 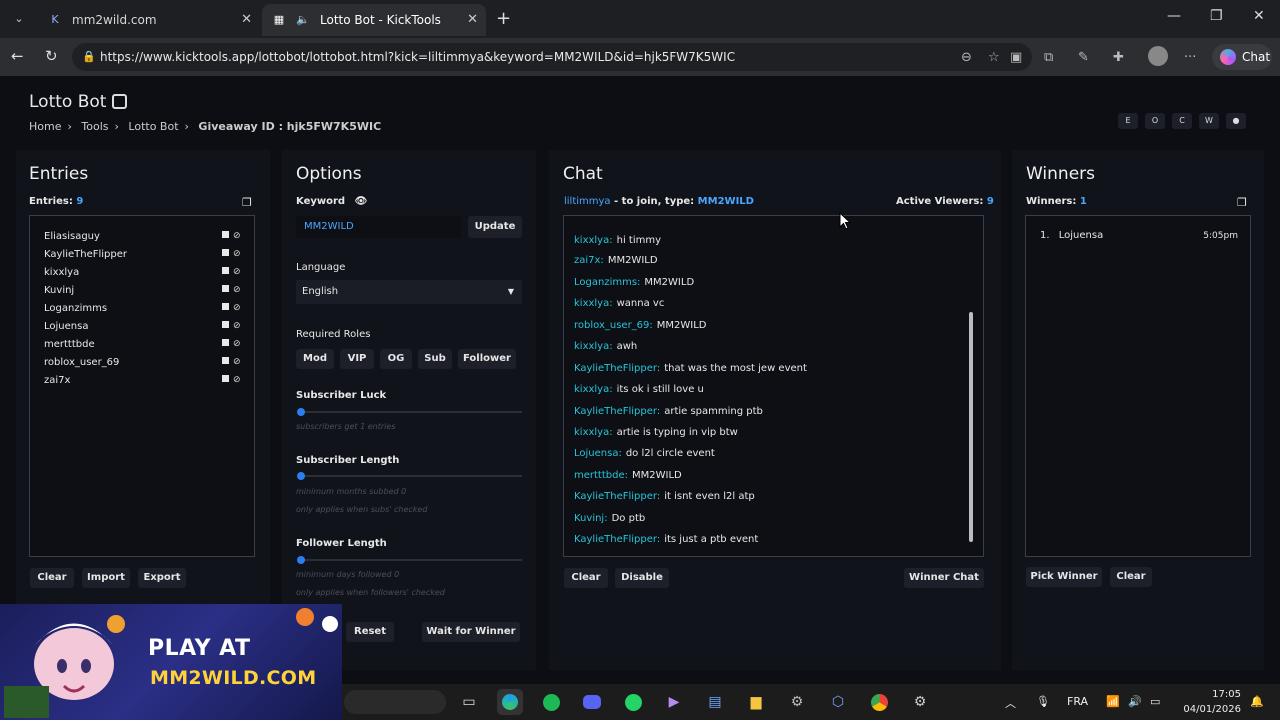 What do you see at coordinates (1131, 577) in the screenshot?
I see `winners-clear-button: Clear` at bounding box center [1131, 577].